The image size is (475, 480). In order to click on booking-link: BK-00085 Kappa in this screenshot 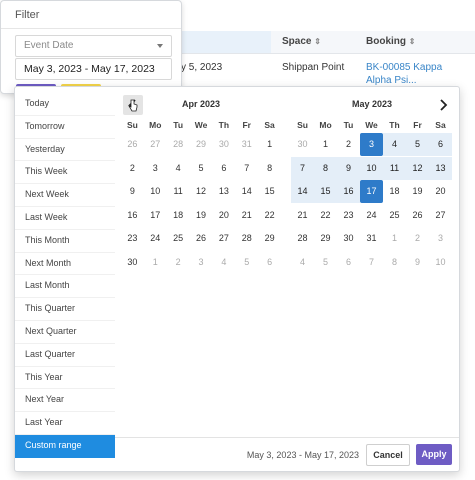, I will do `click(404, 67)`.